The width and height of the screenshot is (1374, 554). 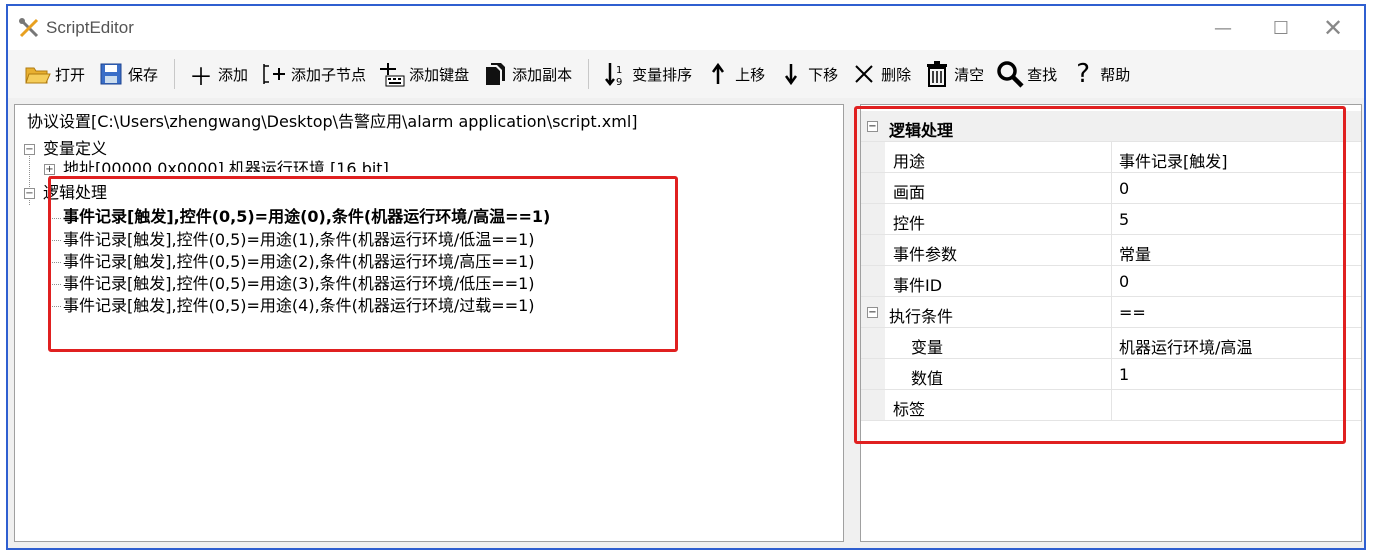 What do you see at coordinates (1010, 74) in the screenshot?
I see `search-icon` at bounding box center [1010, 74].